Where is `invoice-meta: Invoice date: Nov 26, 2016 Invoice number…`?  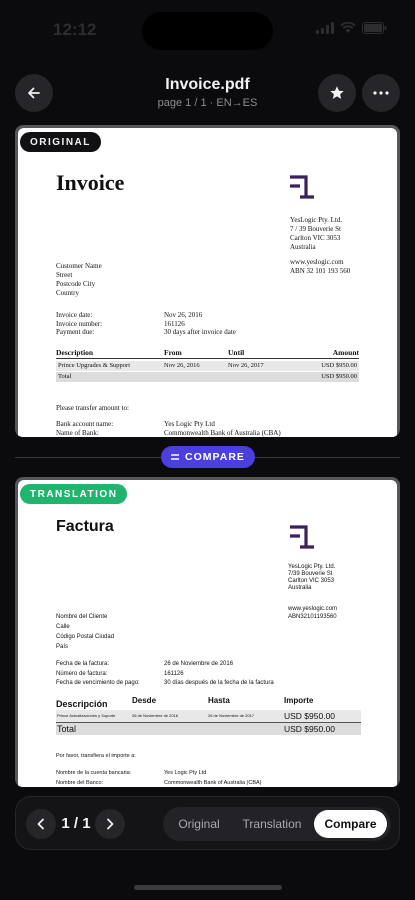 invoice-meta: Invoice date: Nov 26, 2016 Invoice number… is located at coordinates (206, 324).